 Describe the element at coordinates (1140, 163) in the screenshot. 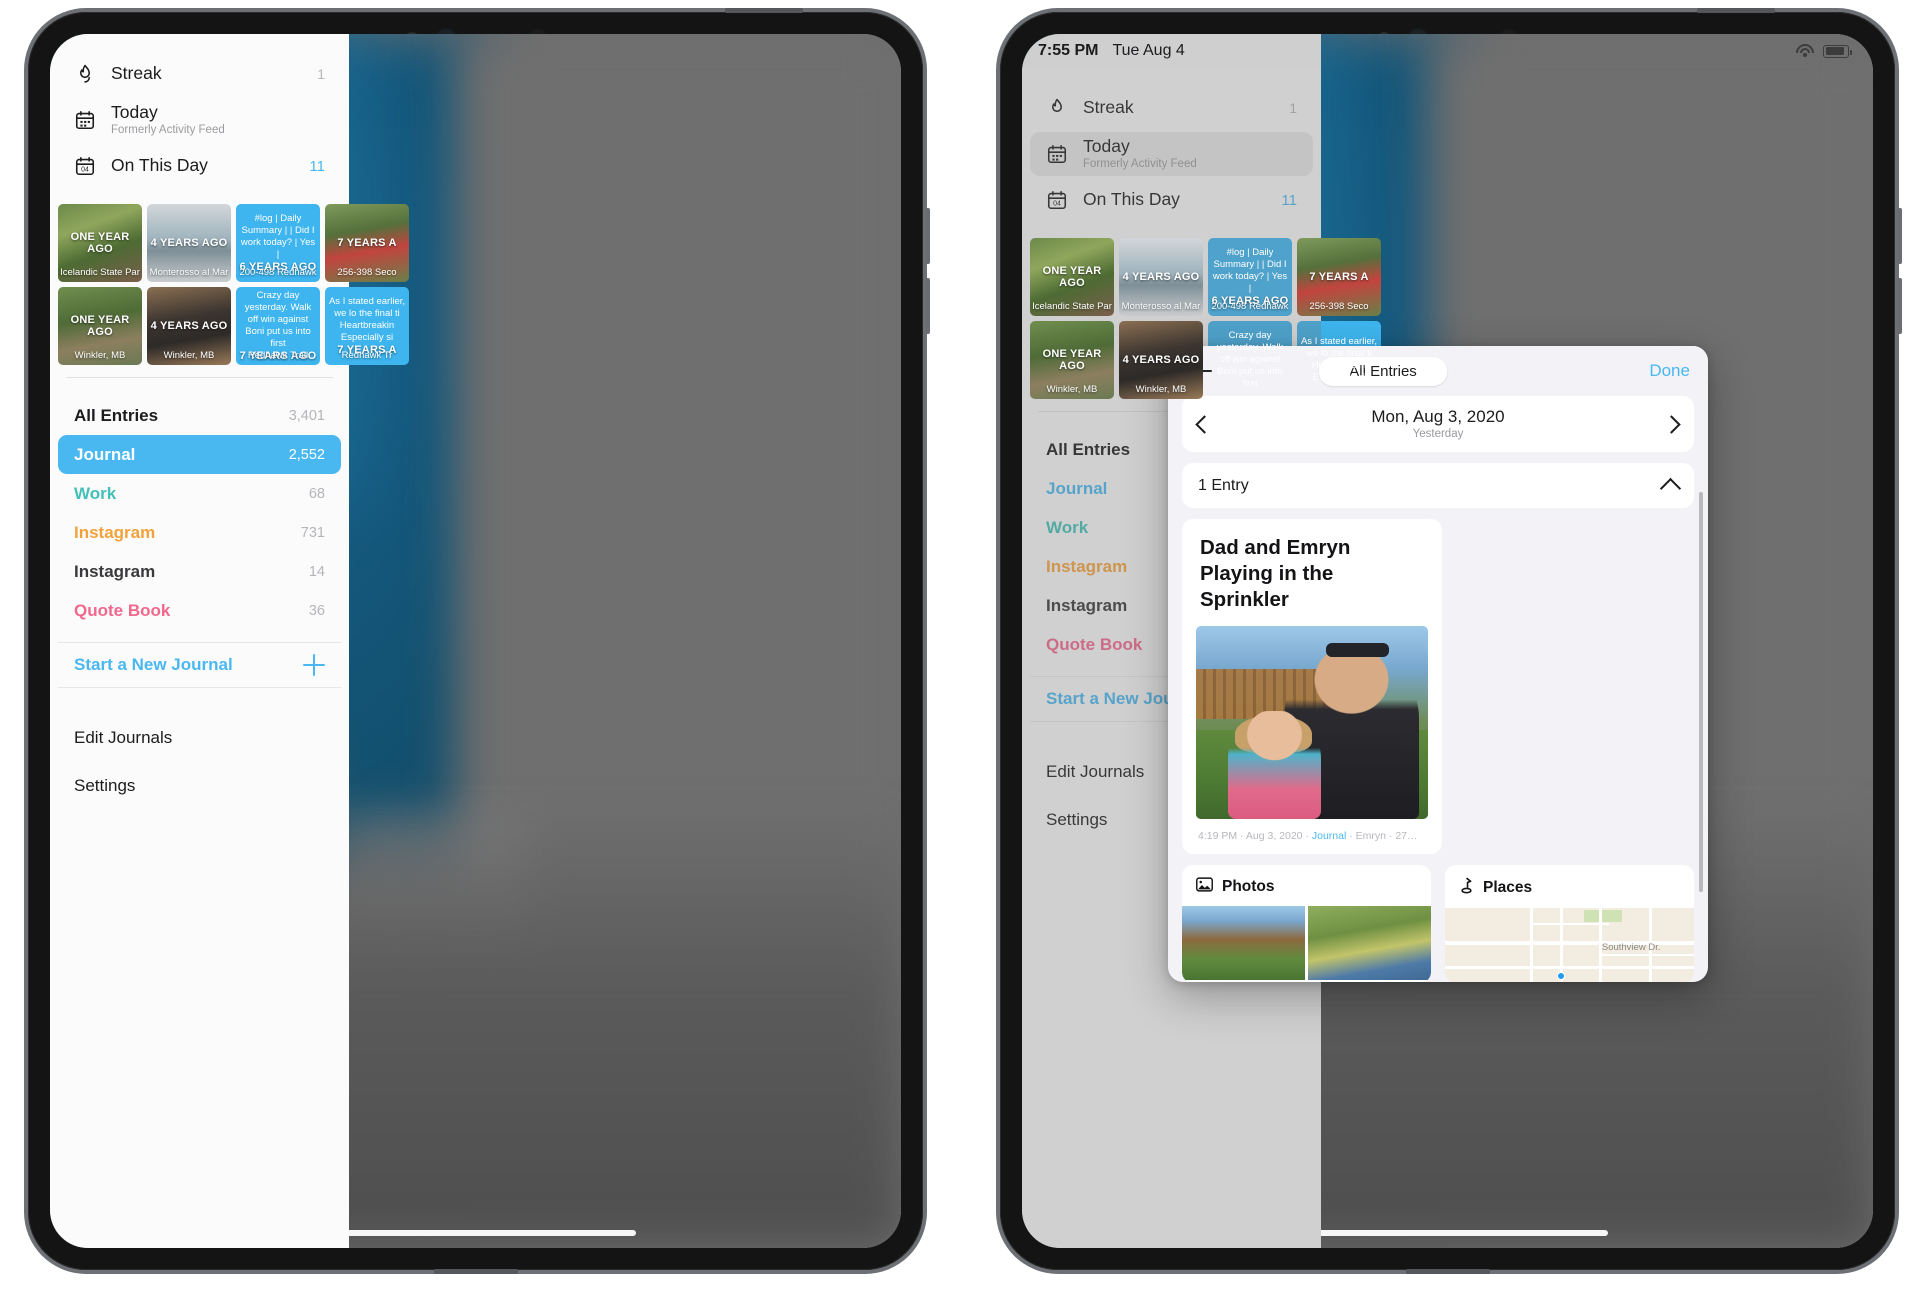

I see `sidebar-item-sublabel: Formerly Activity Feed` at that location.